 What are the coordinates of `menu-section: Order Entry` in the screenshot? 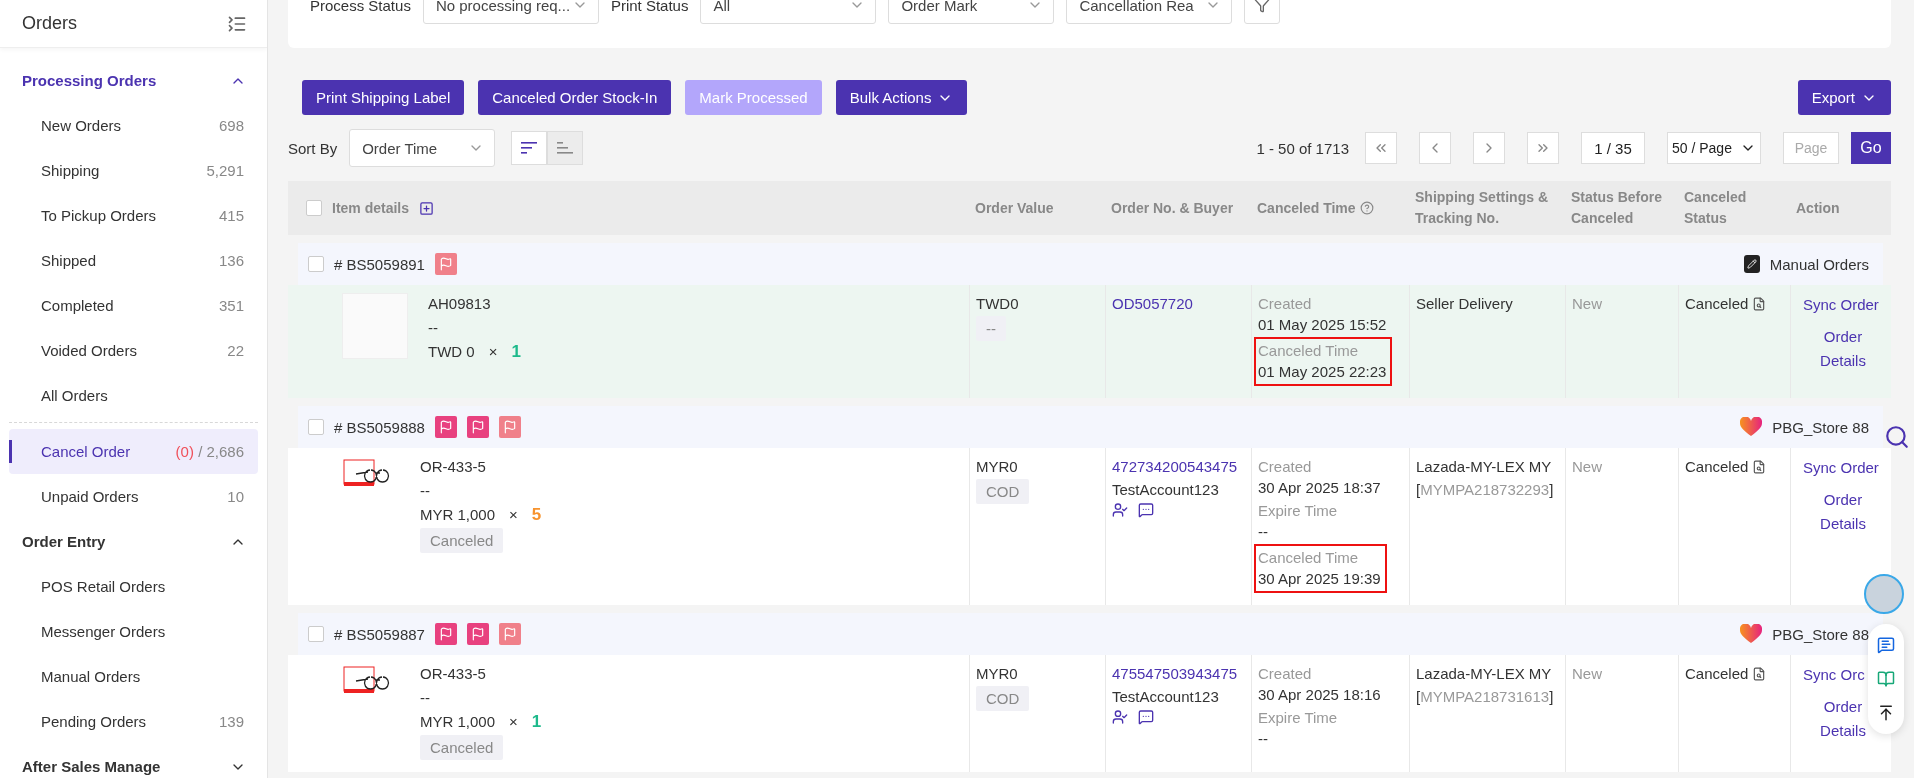 It's located at (133, 541).